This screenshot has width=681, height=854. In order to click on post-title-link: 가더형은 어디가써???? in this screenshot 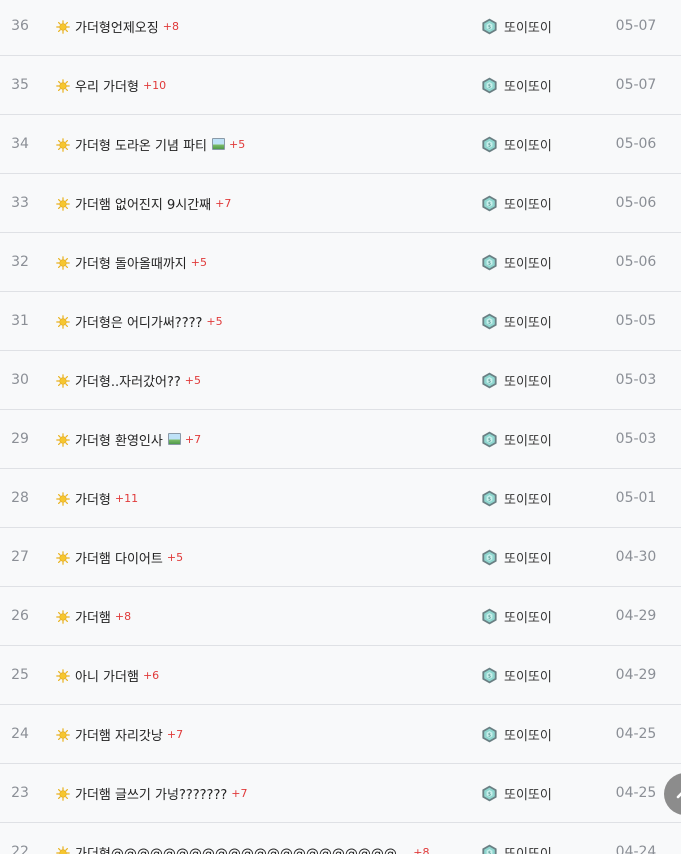, I will do `click(138, 321)`.